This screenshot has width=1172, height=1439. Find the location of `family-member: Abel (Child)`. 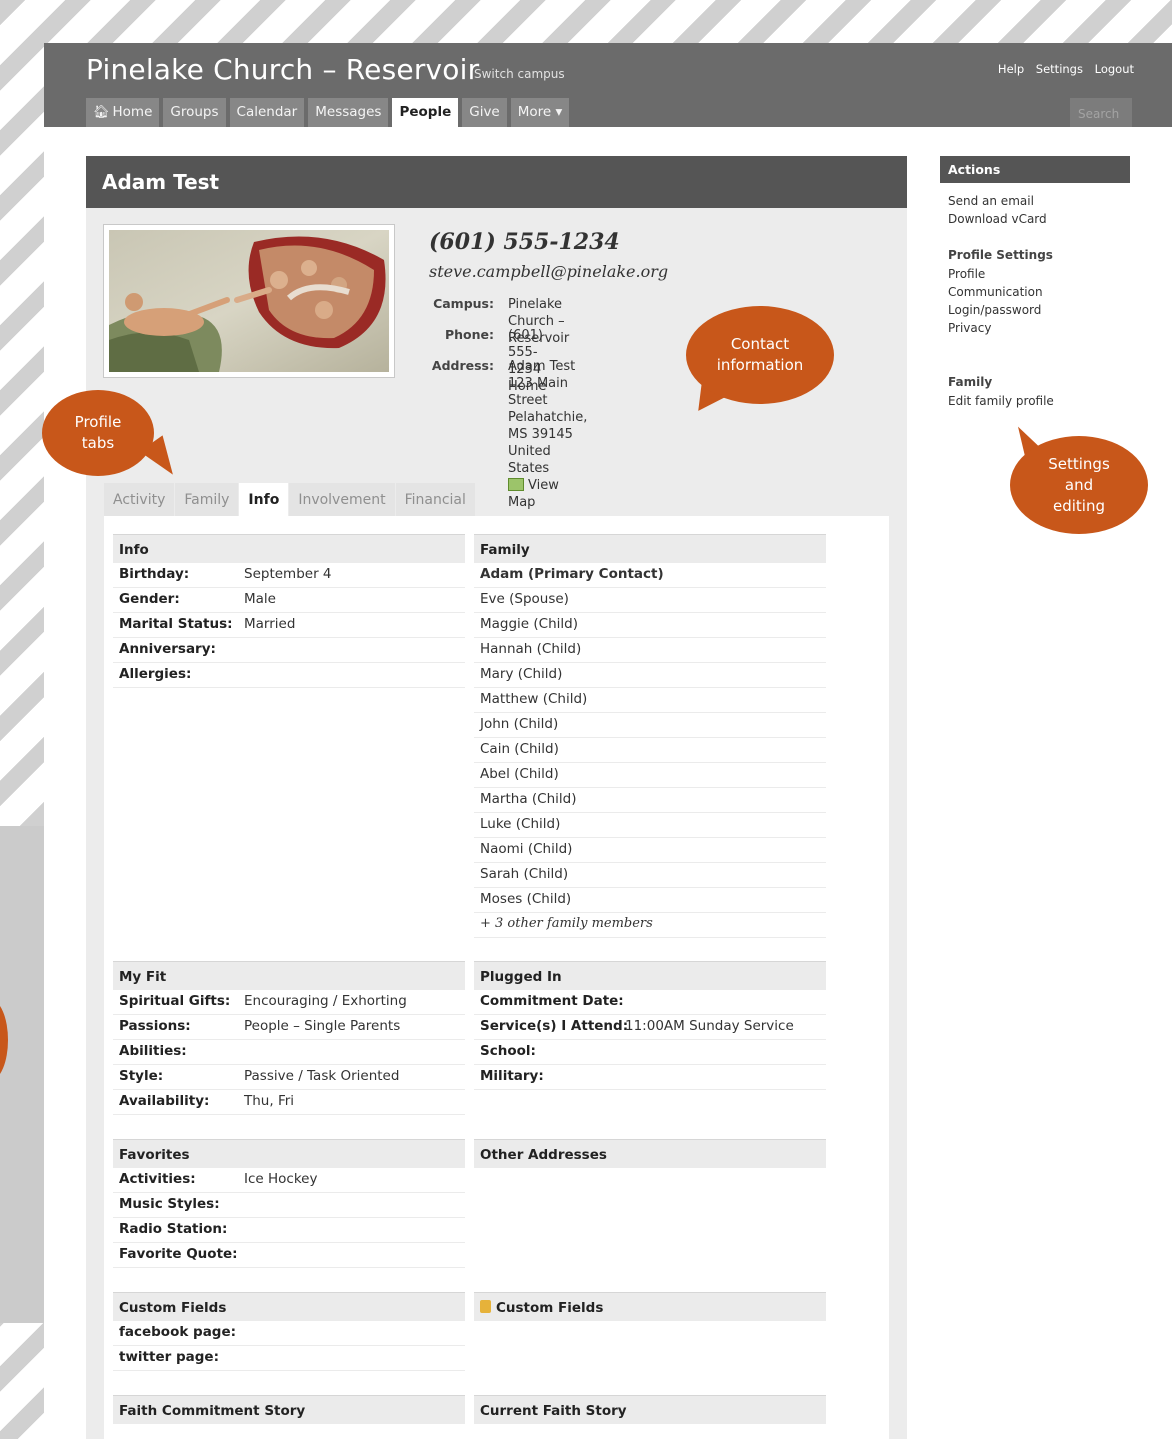

family-member: Abel (Child) is located at coordinates (650, 775).